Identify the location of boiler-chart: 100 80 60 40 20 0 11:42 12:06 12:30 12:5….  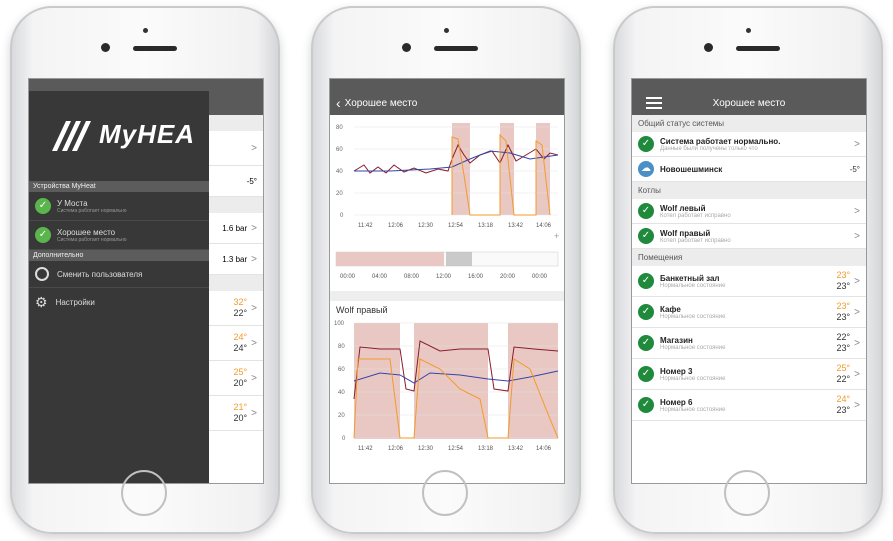
(446, 386).